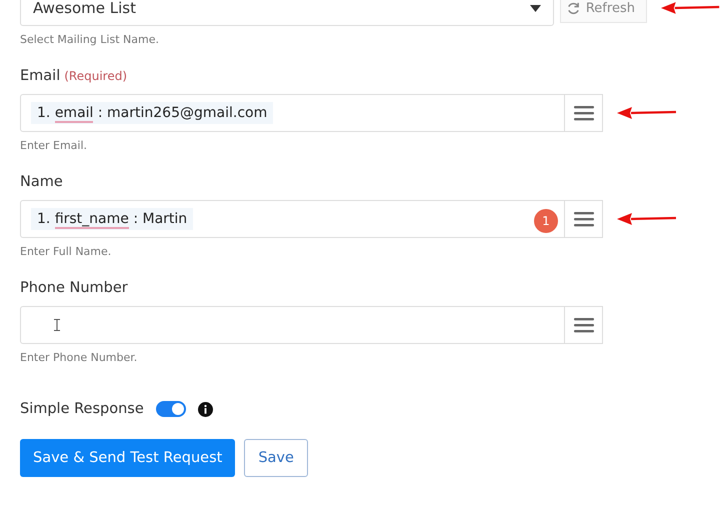  Describe the element at coordinates (54, 145) in the screenshot. I see `field-hint: Enter Email.` at that location.